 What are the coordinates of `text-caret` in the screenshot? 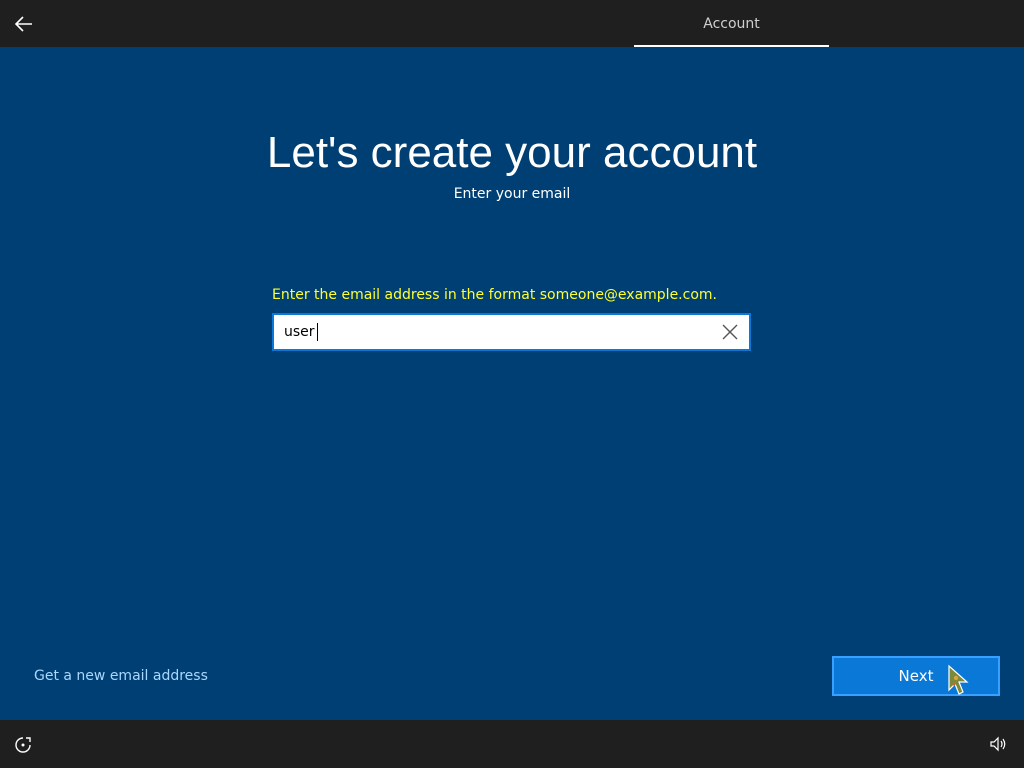 It's located at (317, 332).